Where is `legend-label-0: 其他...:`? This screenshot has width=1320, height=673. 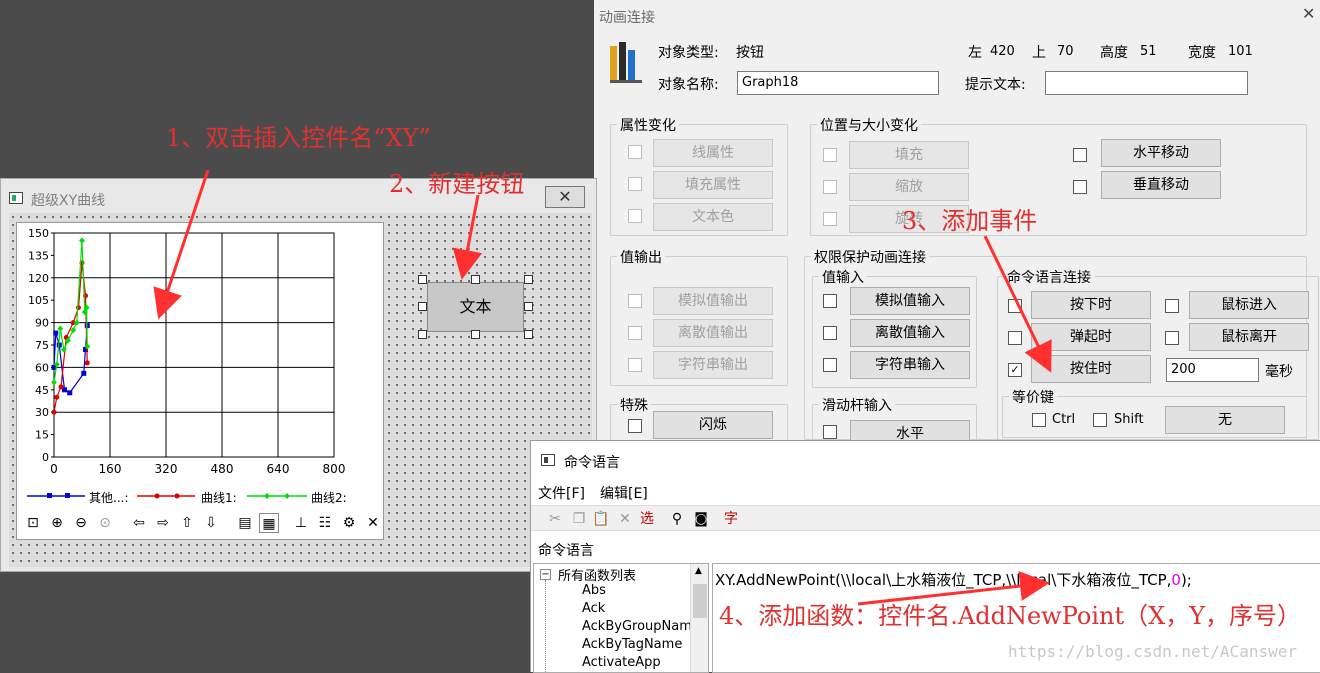
legend-label-0: 其他...: is located at coordinates (109, 498).